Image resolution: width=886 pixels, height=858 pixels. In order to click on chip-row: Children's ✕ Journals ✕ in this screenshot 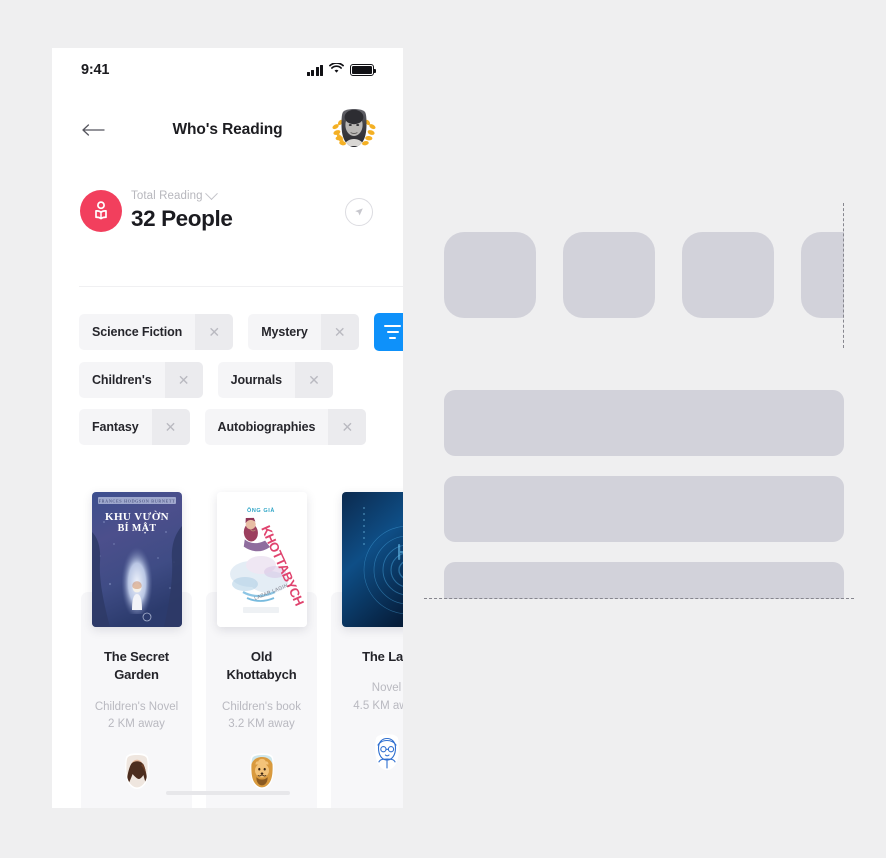, I will do `click(241, 380)`.